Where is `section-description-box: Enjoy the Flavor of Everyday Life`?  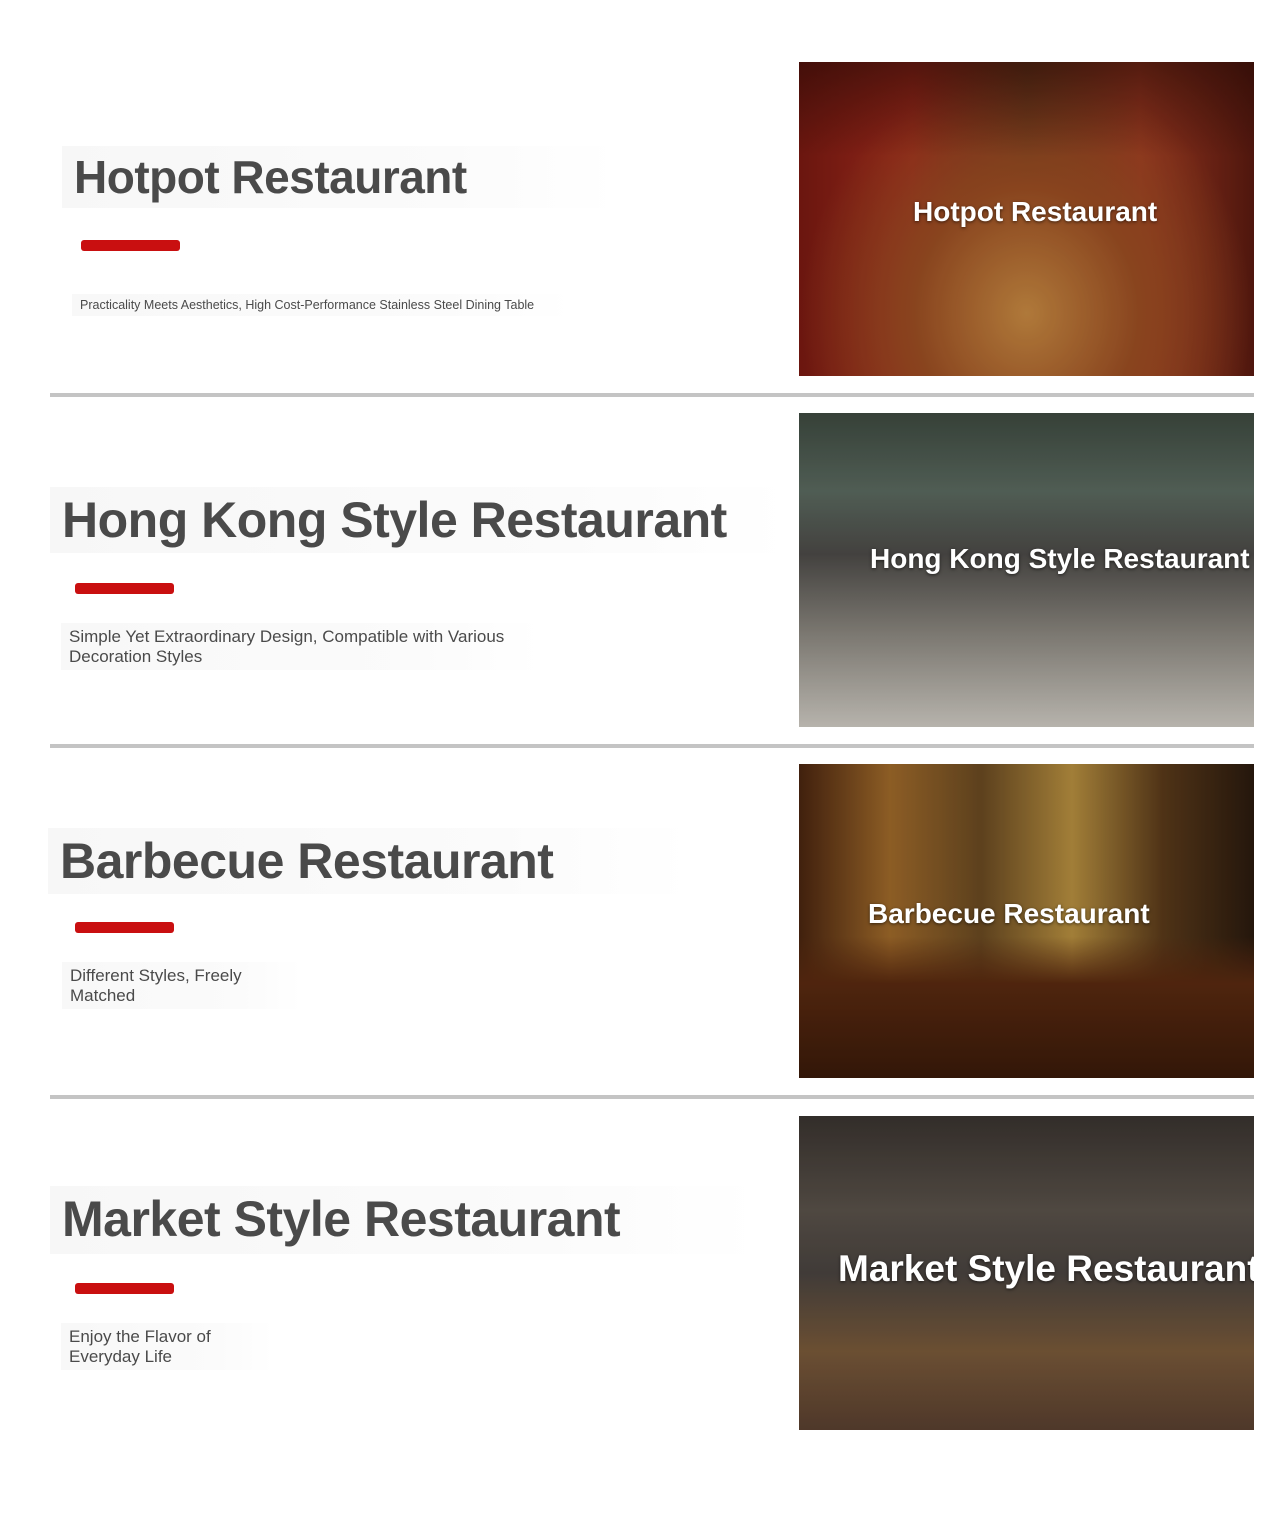
section-description-box: Enjoy the Flavor of Everyday Life is located at coordinates (167, 1347).